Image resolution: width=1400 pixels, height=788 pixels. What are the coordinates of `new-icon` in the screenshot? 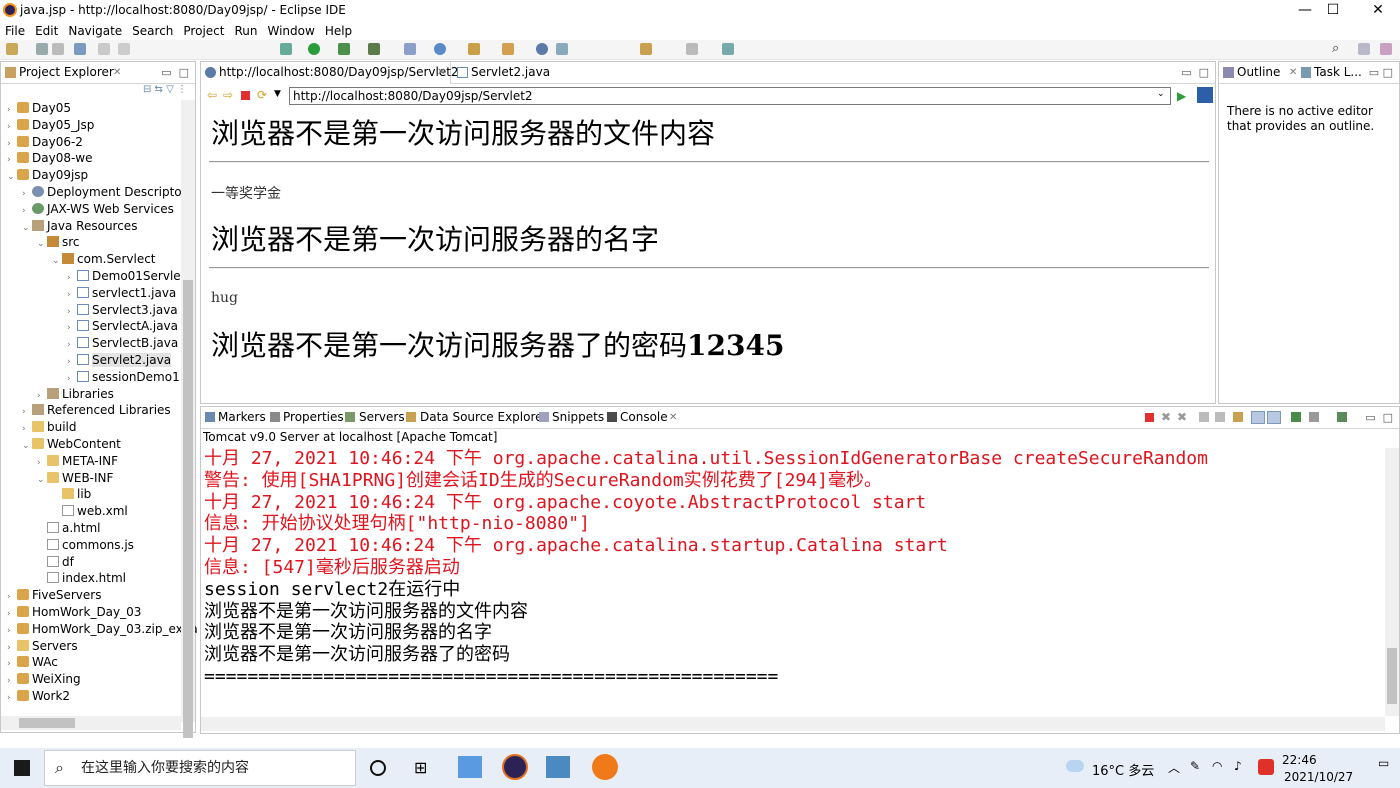 It's located at (12, 49).